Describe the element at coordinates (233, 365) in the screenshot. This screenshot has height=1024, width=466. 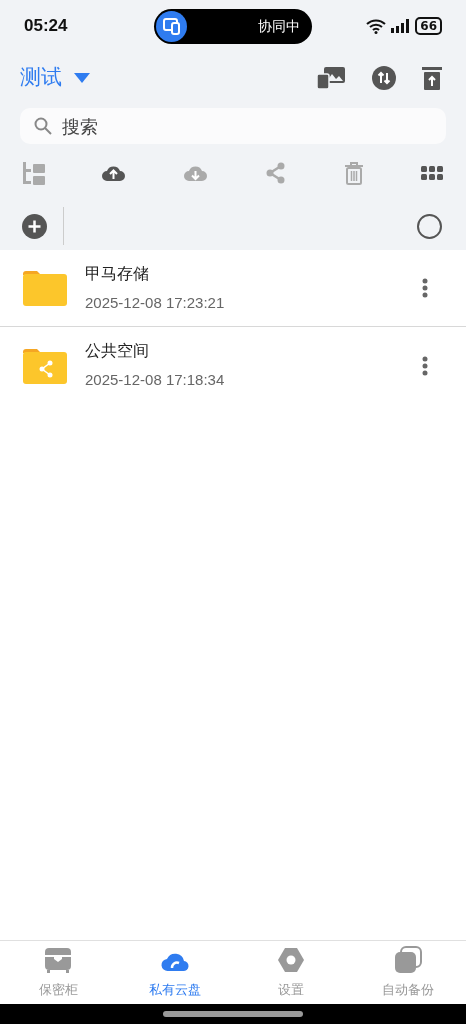
I see `file-row: 公共空间 2025-12-08 17:18:34` at that location.